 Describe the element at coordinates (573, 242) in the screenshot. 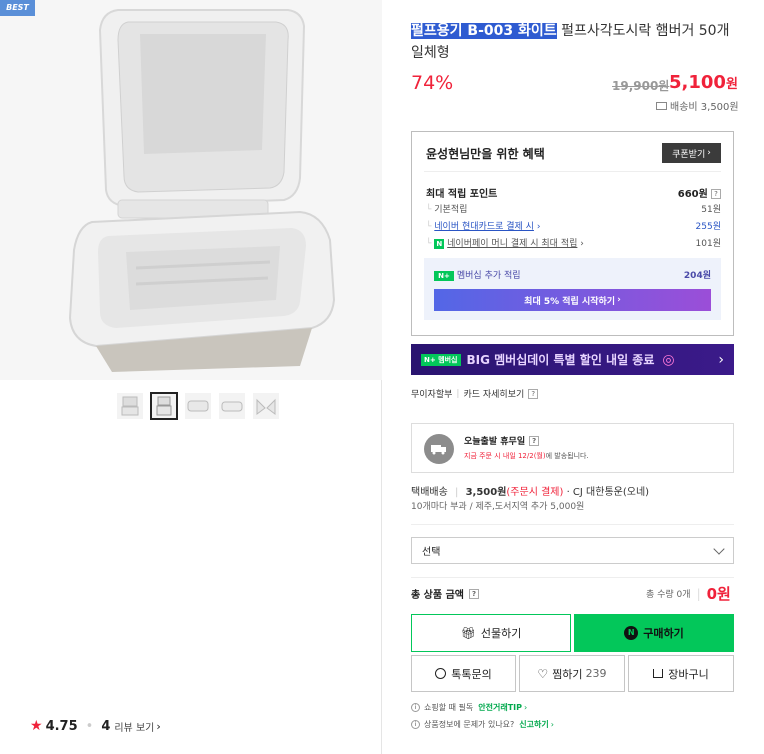

I see `points-item-npay: └ N 네이버페이 머니 결제 시 최대 적립 › 101원` at that location.